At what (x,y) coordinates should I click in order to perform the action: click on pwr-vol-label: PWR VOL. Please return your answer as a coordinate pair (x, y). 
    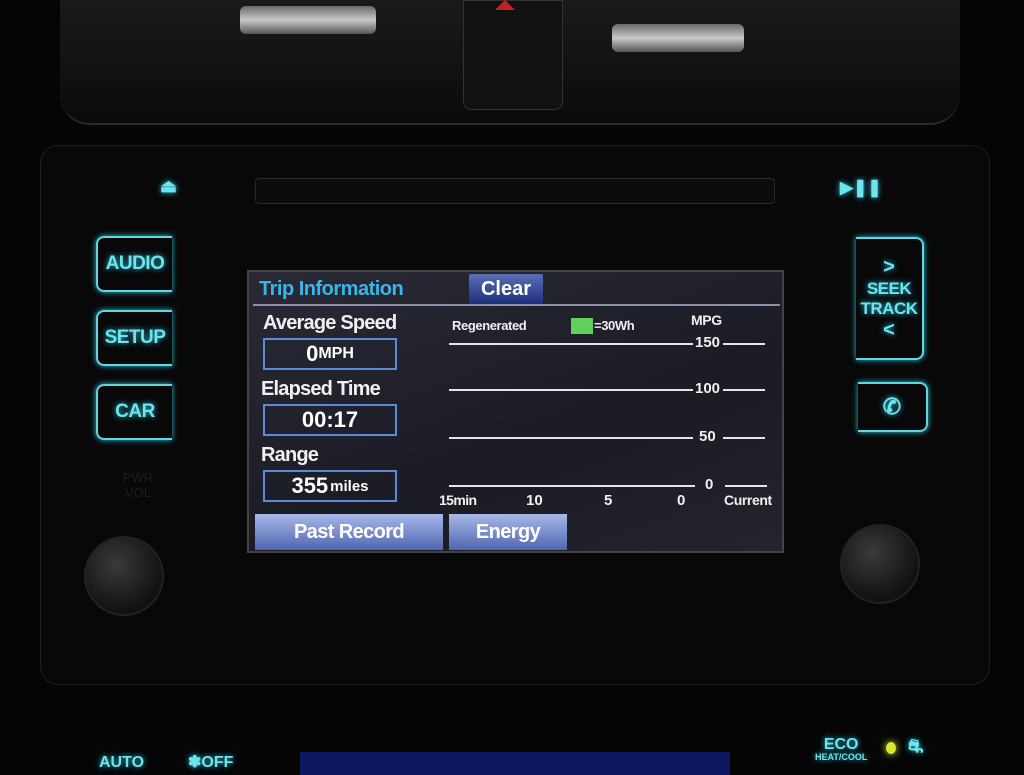
    Looking at the image, I should click on (138, 485).